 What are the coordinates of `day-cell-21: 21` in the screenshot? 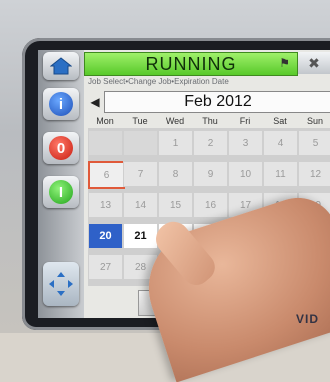 It's located at (140, 236).